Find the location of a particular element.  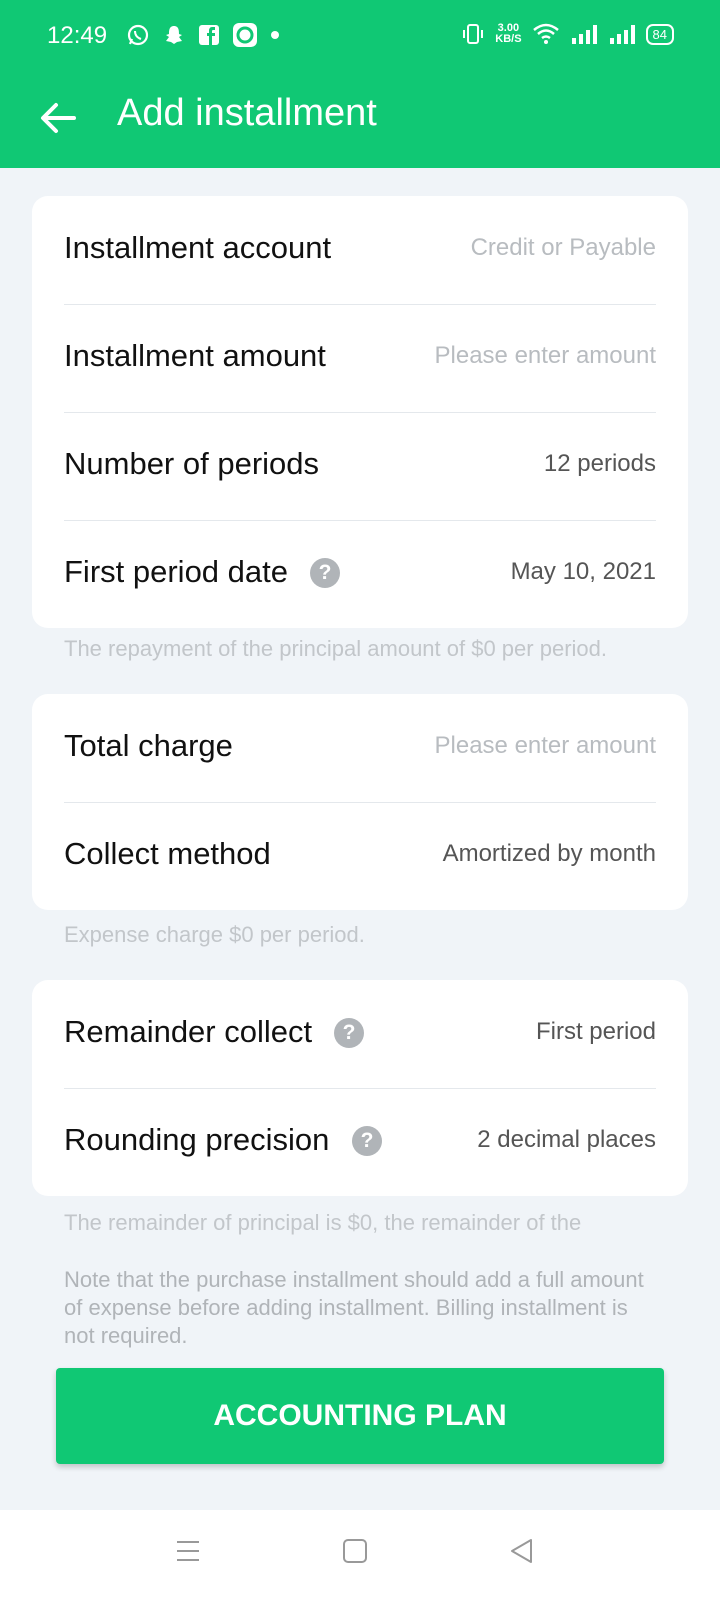

row-value: 2 decimal places is located at coordinates (566, 1139).